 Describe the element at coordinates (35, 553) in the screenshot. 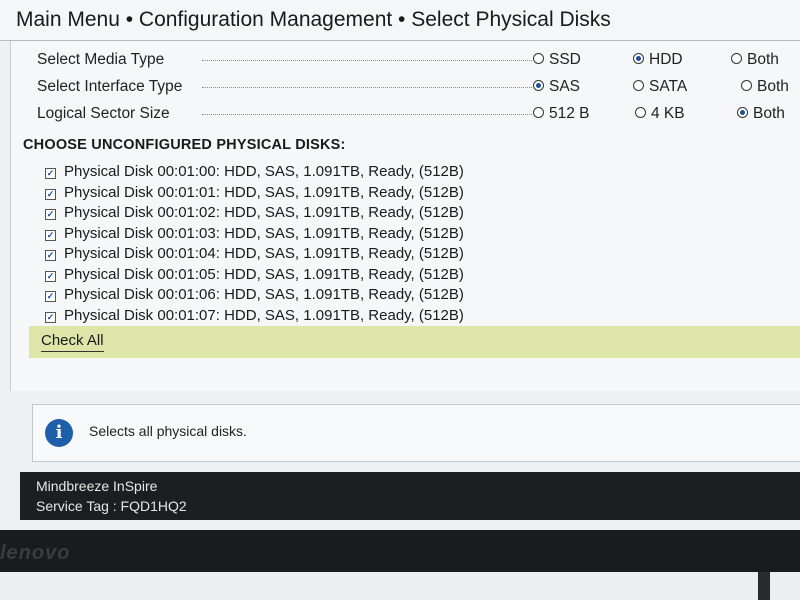

I see `monitor-logo: lenovo` at that location.